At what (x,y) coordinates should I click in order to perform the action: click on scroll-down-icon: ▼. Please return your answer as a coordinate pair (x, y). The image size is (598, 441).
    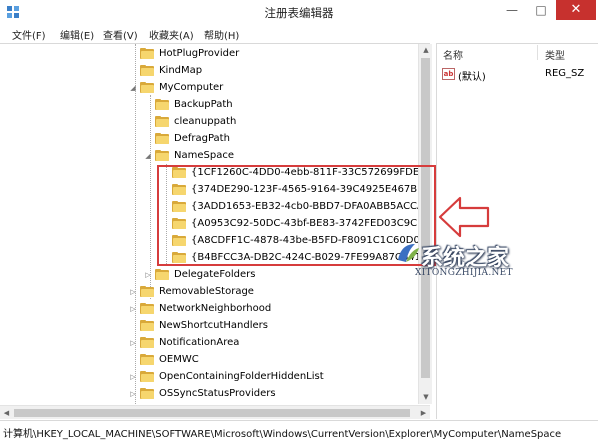
    Looking at the image, I should click on (426, 397).